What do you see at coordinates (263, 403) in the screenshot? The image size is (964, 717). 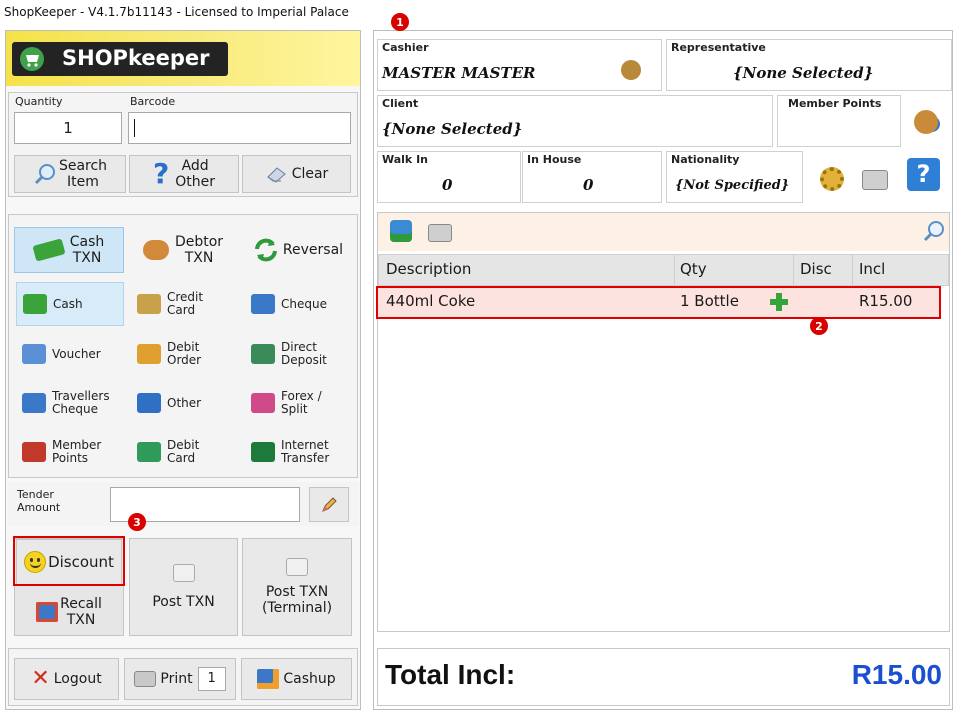 I see `forex-icon` at bounding box center [263, 403].